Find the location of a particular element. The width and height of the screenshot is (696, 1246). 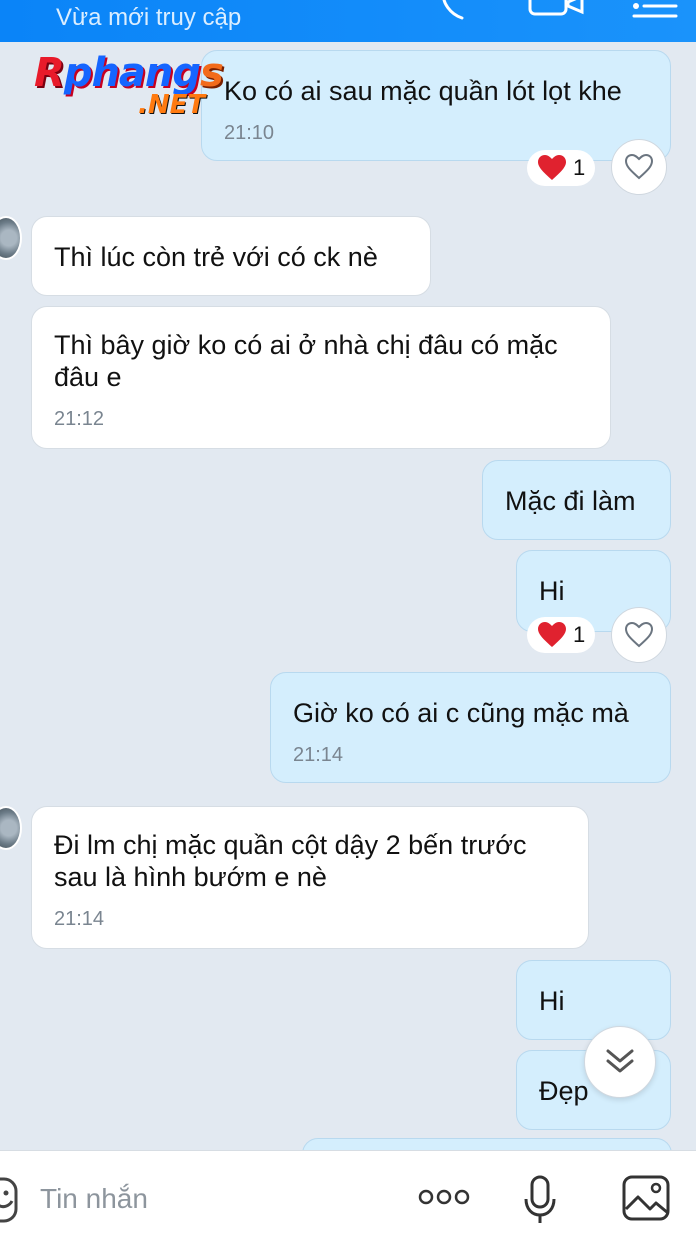

menu-icon is located at coordinates (655, 13).